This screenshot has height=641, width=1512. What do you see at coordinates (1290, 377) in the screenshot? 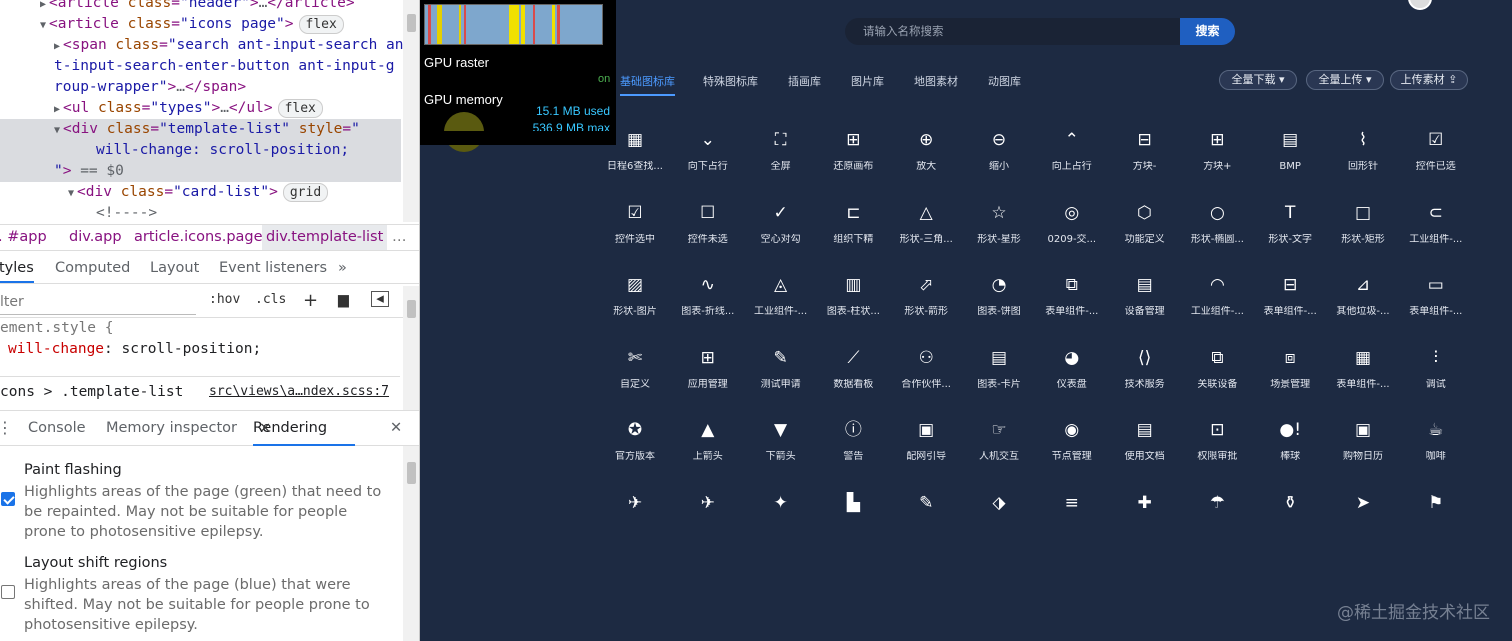
I see `icon-card: ⧈ 场景管理` at bounding box center [1290, 377].